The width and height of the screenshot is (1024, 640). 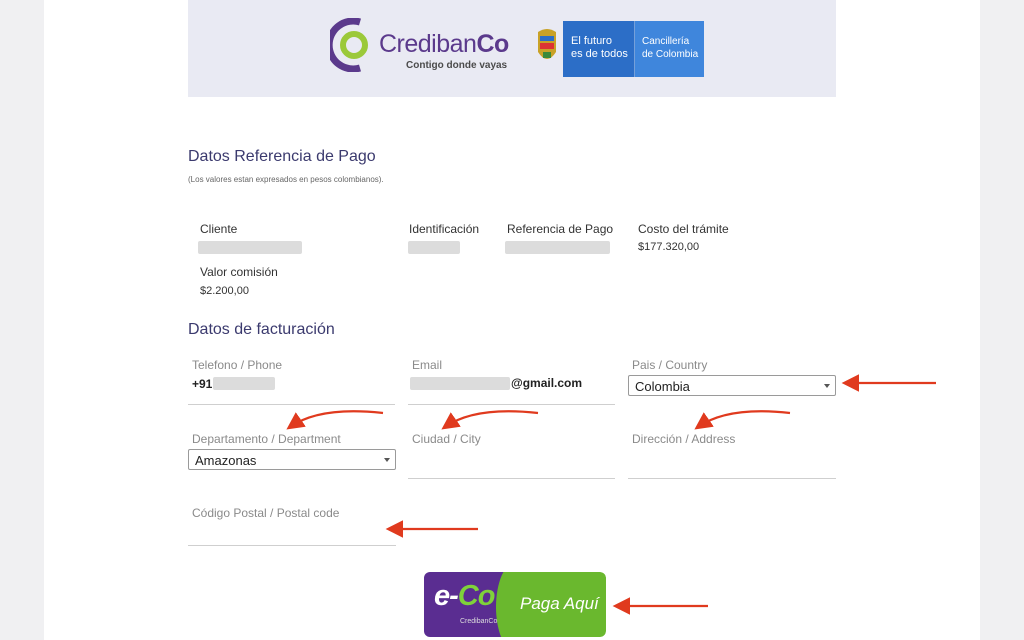 What do you see at coordinates (683, 229) in the screenshot?
I see `costo-label: Costo del trámite` at bounding box center [683, 229].